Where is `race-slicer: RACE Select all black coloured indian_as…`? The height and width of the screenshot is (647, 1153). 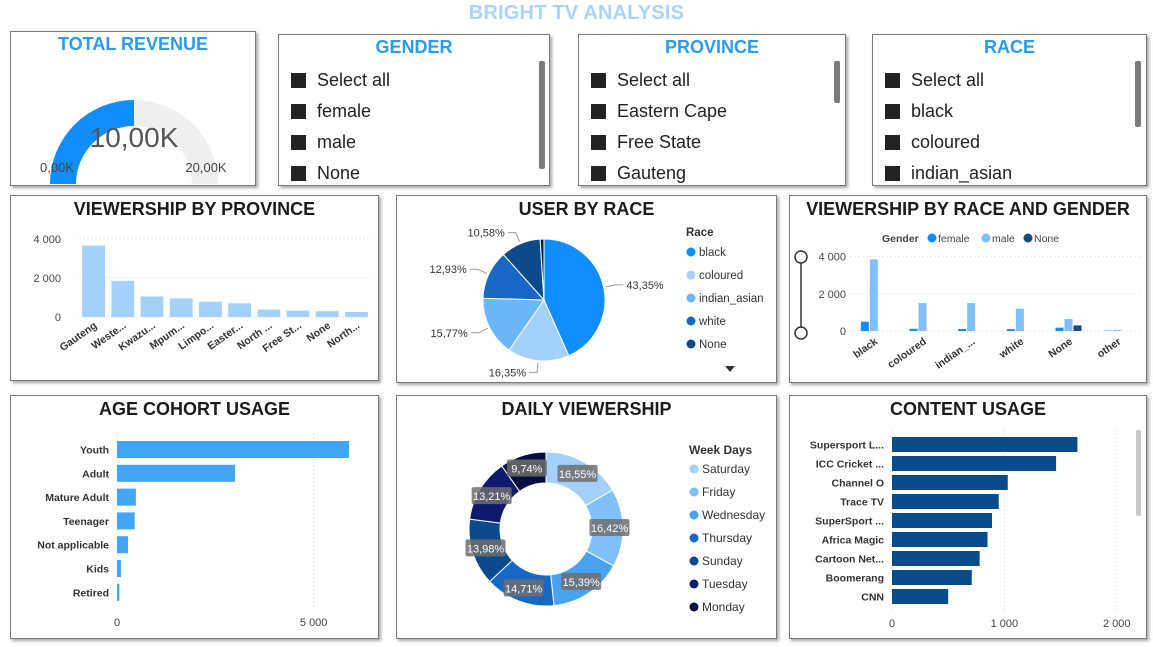 race-slicer: RACE Select all black coloured indian_as… is located at coordinates (1009, 110).